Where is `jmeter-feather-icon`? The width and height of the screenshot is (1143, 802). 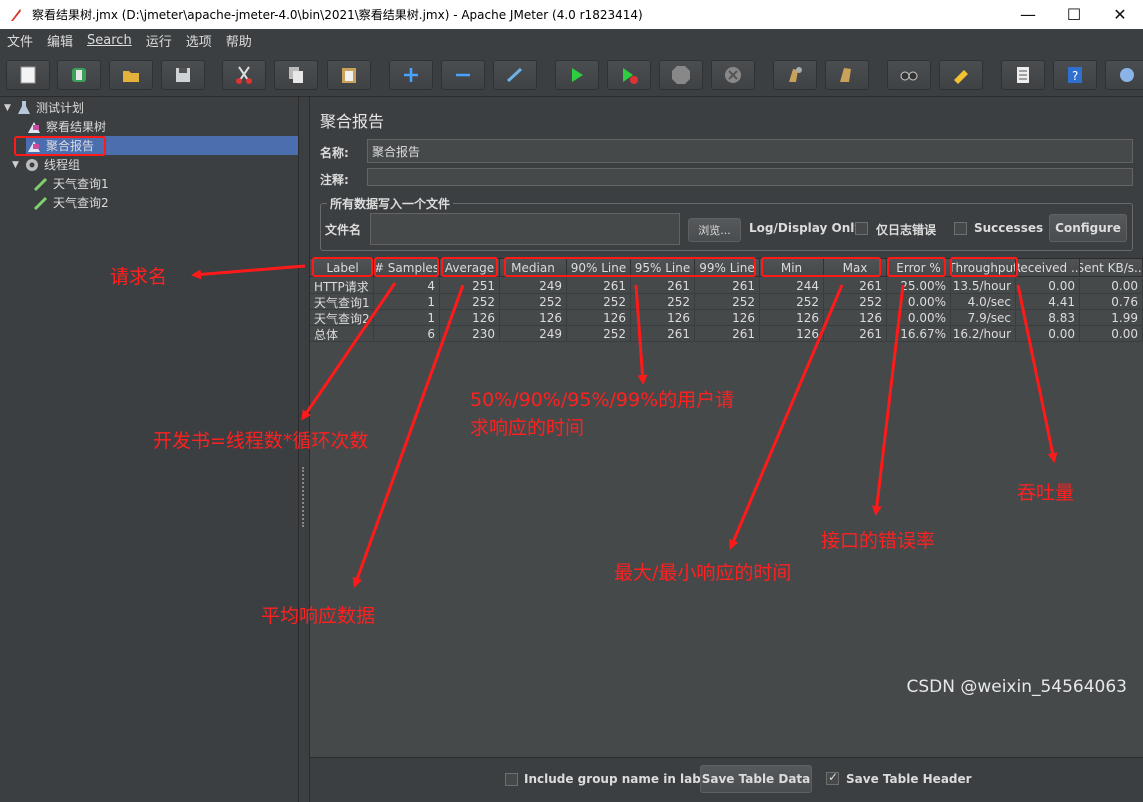 jmeter-feather-icon is located at coordinates (16, 14).